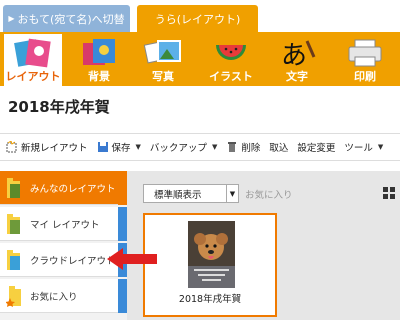 The image size is (400, 320). I want to click on top-tab-bar: ▶ おもて(宛て名)へ切替 うら(レイアウト), so click(200, 16).